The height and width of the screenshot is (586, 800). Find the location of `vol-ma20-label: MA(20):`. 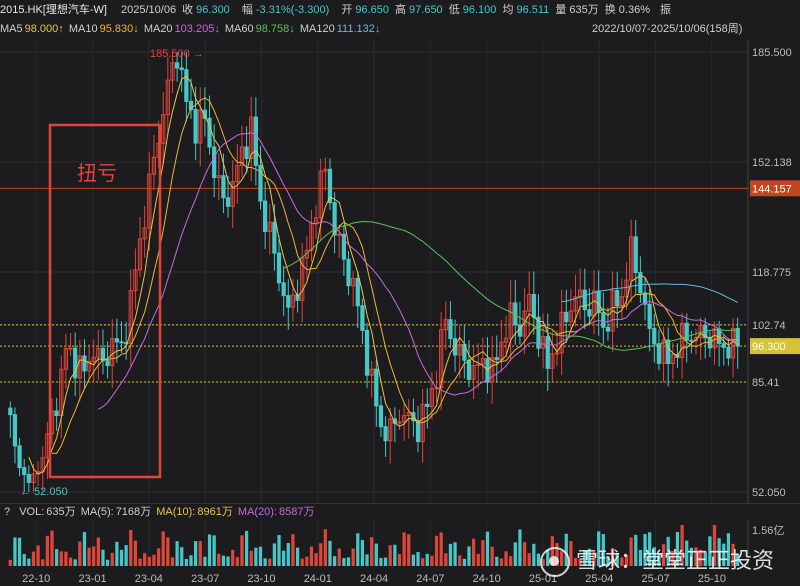

vol-ma20-label: MA(20): is located at coordinates (257, 512).